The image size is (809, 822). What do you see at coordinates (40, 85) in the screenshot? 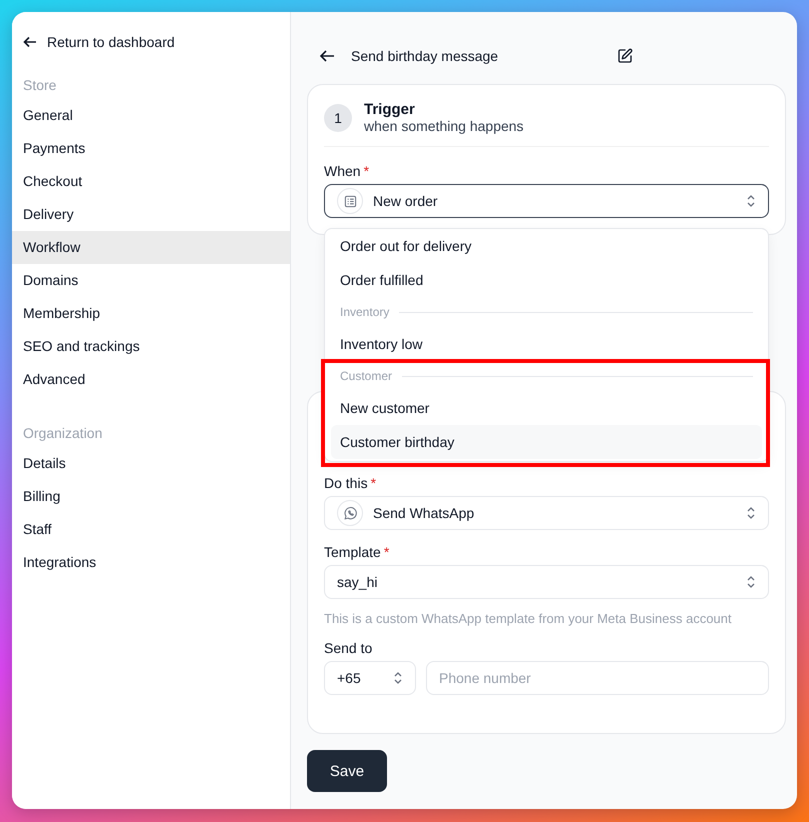
I see `section-heading: Store` at bounding box center [40, 85].